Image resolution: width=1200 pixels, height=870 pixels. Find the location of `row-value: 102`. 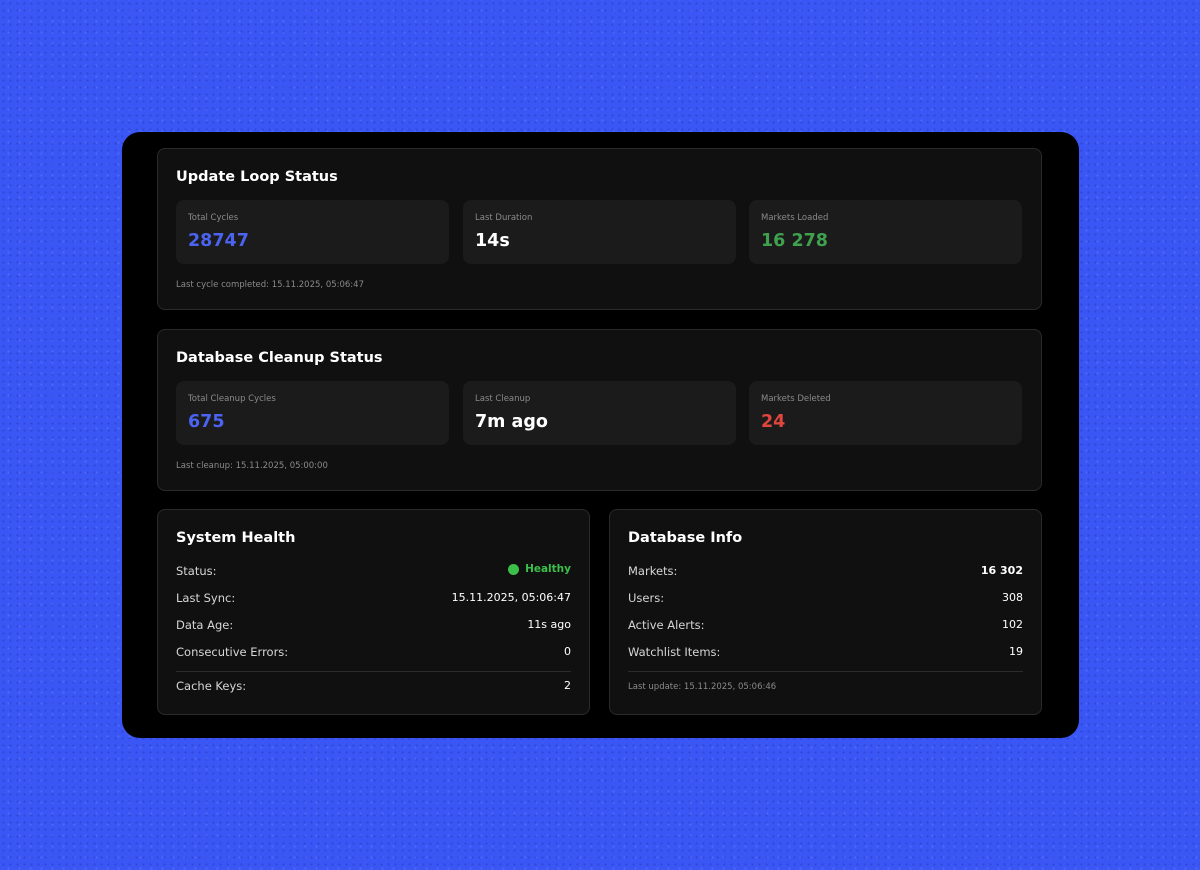

row-value: 102 is located at coordinates (1012, 624).